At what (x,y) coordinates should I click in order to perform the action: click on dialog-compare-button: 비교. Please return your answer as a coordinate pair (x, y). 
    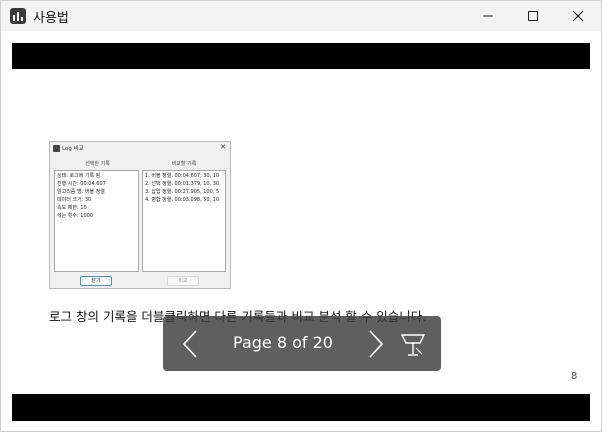
    Looking at the image, I should click on (183, 281).